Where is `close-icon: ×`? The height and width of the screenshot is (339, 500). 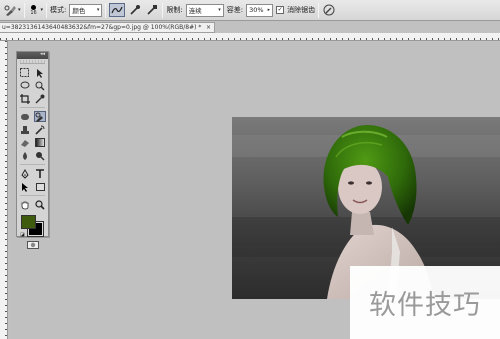
close-icon: × is located at coordinates (208, 27).